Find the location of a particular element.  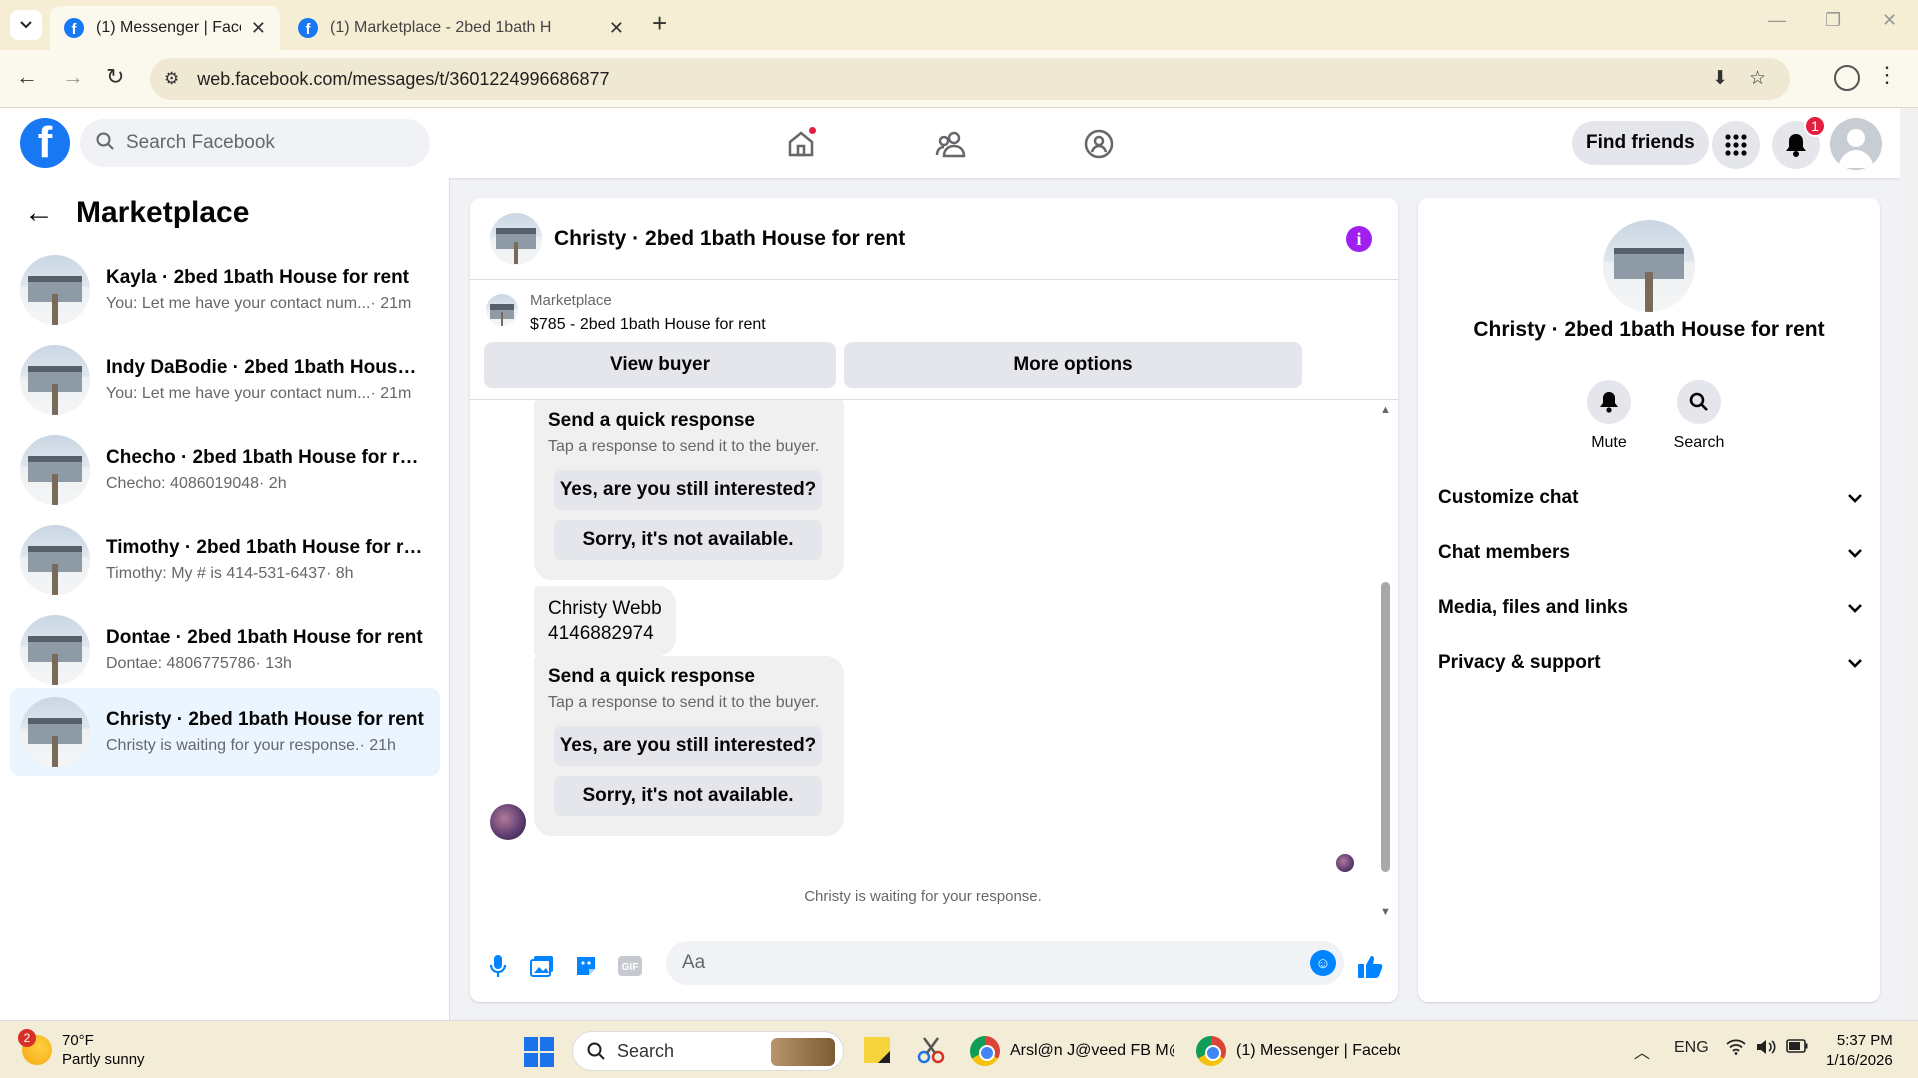

scroll-up-icon: ▲ is located at coordinates (1385, 410).